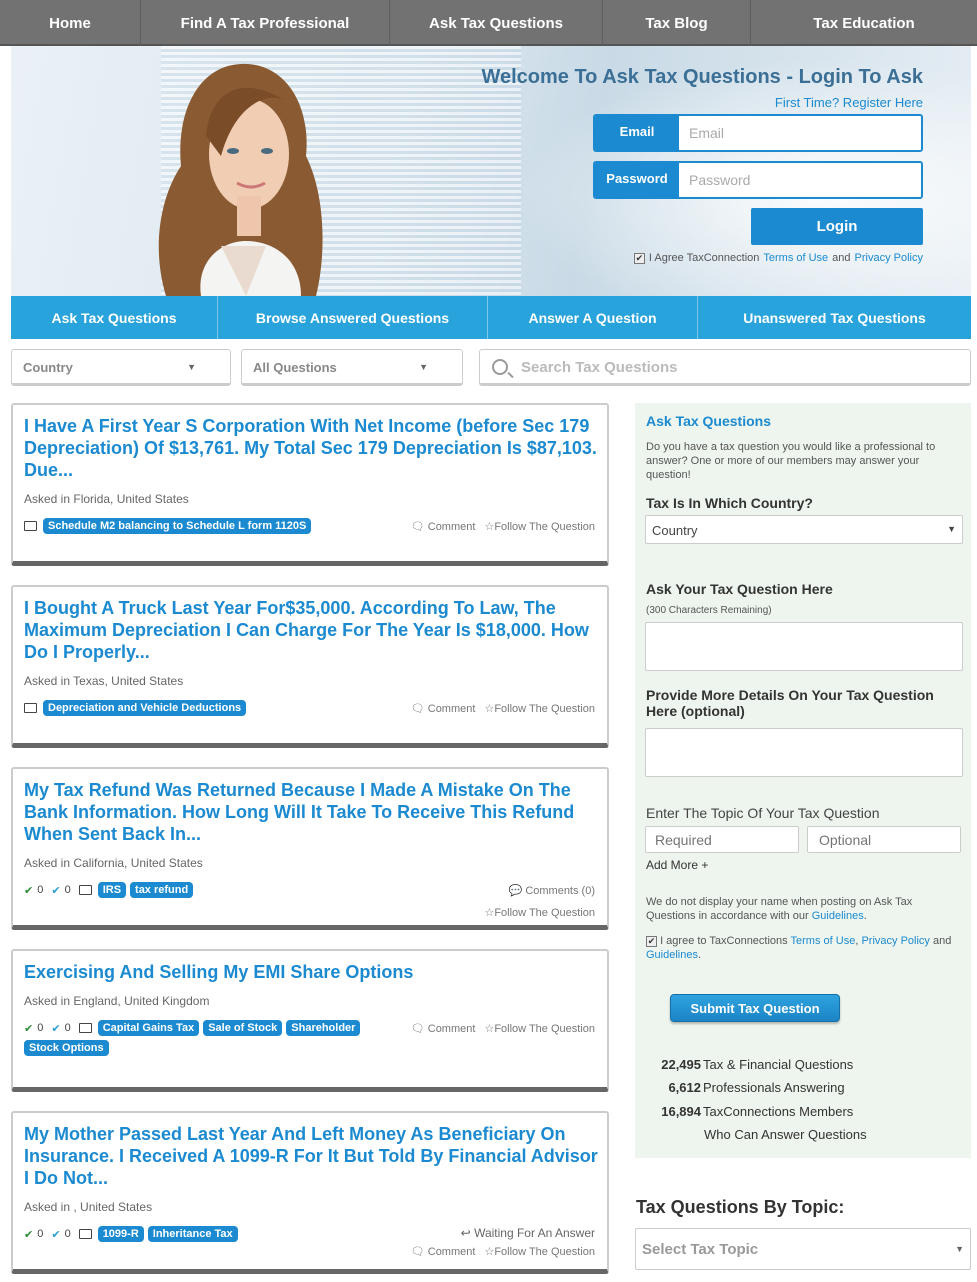 Image resolution: width=977 pixels, height=1282 pixels. I want to click on question-tags: ✔ 0 ✔ 0 1099-R Inheritance Tax, so click(131, 1234).